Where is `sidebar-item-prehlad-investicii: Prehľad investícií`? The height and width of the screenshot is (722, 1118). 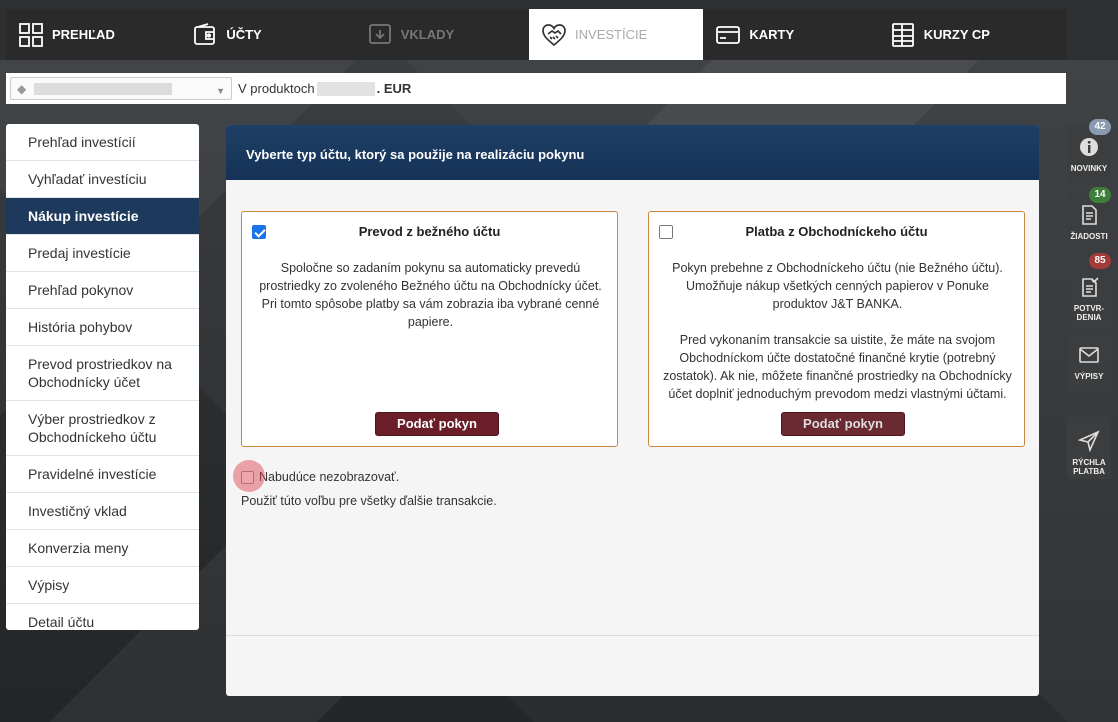
sidebar-item-prehlad-investicii: Prehľad investícií is located at coordinates (102, 142).